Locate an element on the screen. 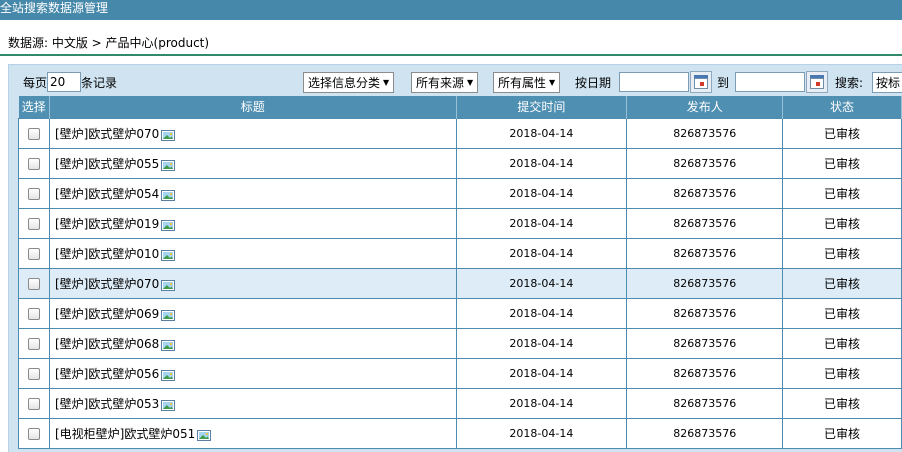 This screenshot has height=452, width=902. search-type-label: 按标 is located at coordinates (888, 82).